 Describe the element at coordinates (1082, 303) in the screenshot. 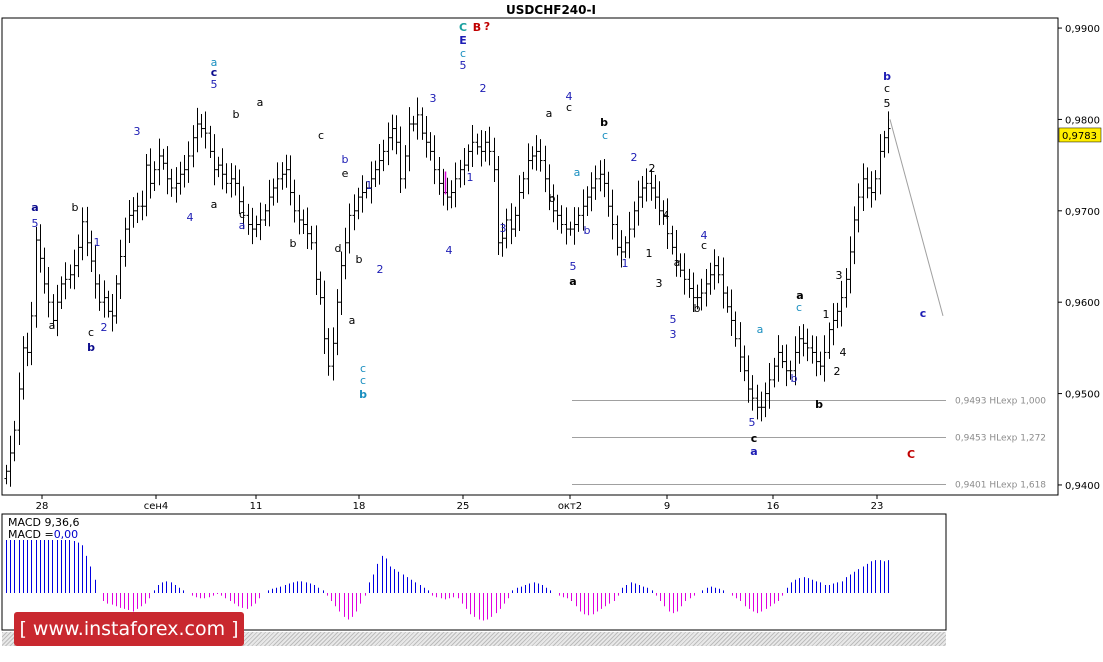

I see `y-tick-label: 0,9600` at that location.